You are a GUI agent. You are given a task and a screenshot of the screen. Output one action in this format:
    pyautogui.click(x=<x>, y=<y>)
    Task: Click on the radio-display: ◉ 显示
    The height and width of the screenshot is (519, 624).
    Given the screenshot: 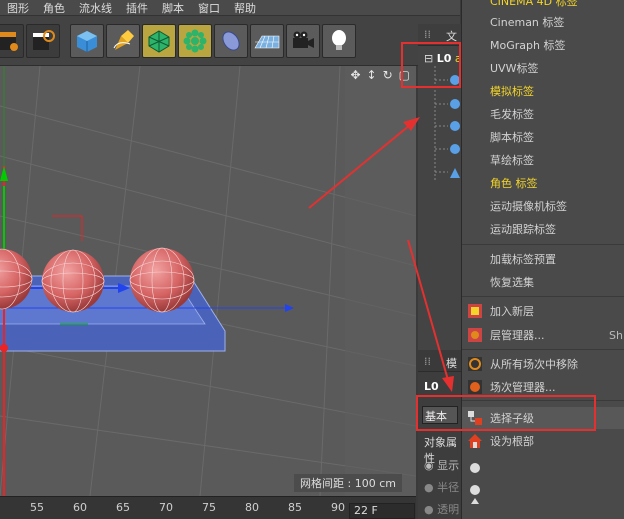 What is the action you would take?
    pyautogui.click(x=441, y=465)
    